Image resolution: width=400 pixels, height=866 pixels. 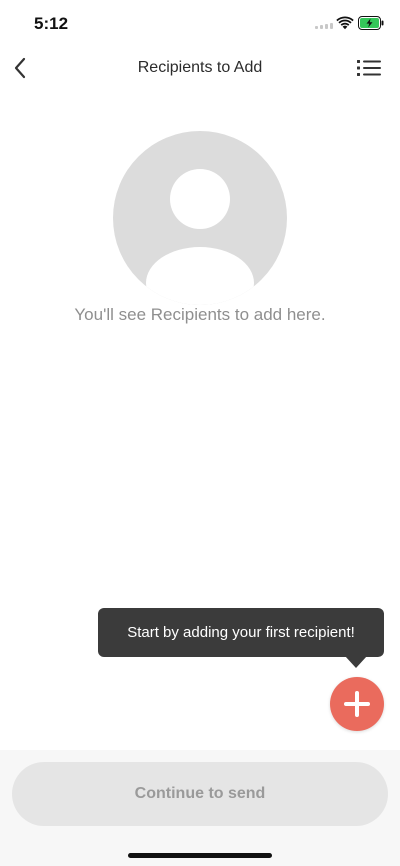 What do you see at coordinates (324, 26) in the screenshot?
I see `signal-icon` at bounding box center [324, 26].